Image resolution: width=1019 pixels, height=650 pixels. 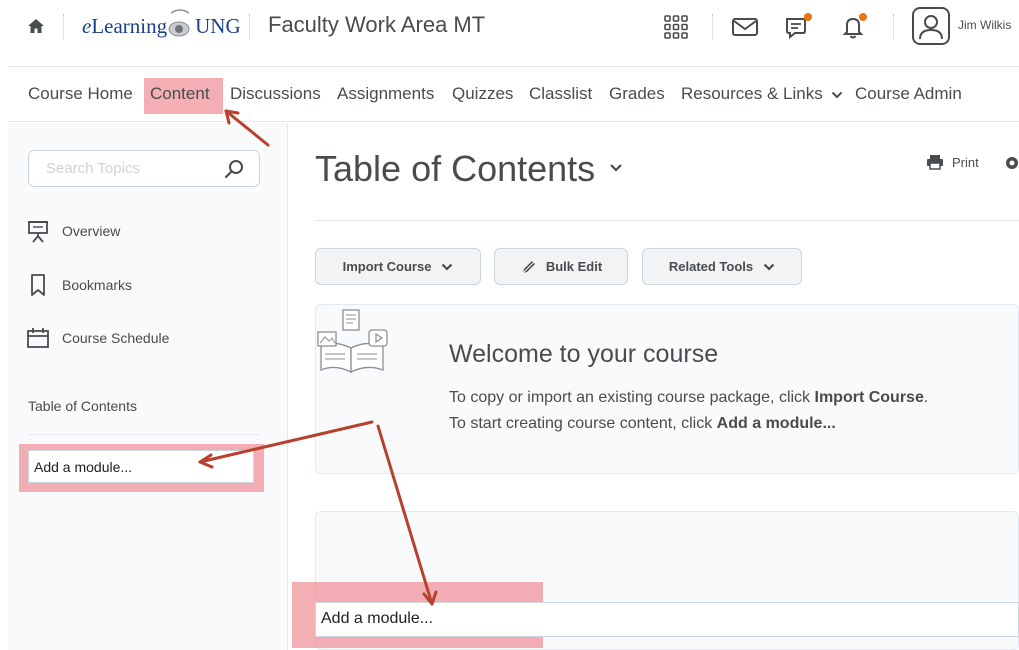 What do you see at coordinates (38, 285) in the screenshot?
I see `bookmark-icon` at bounding box center [38, 285].